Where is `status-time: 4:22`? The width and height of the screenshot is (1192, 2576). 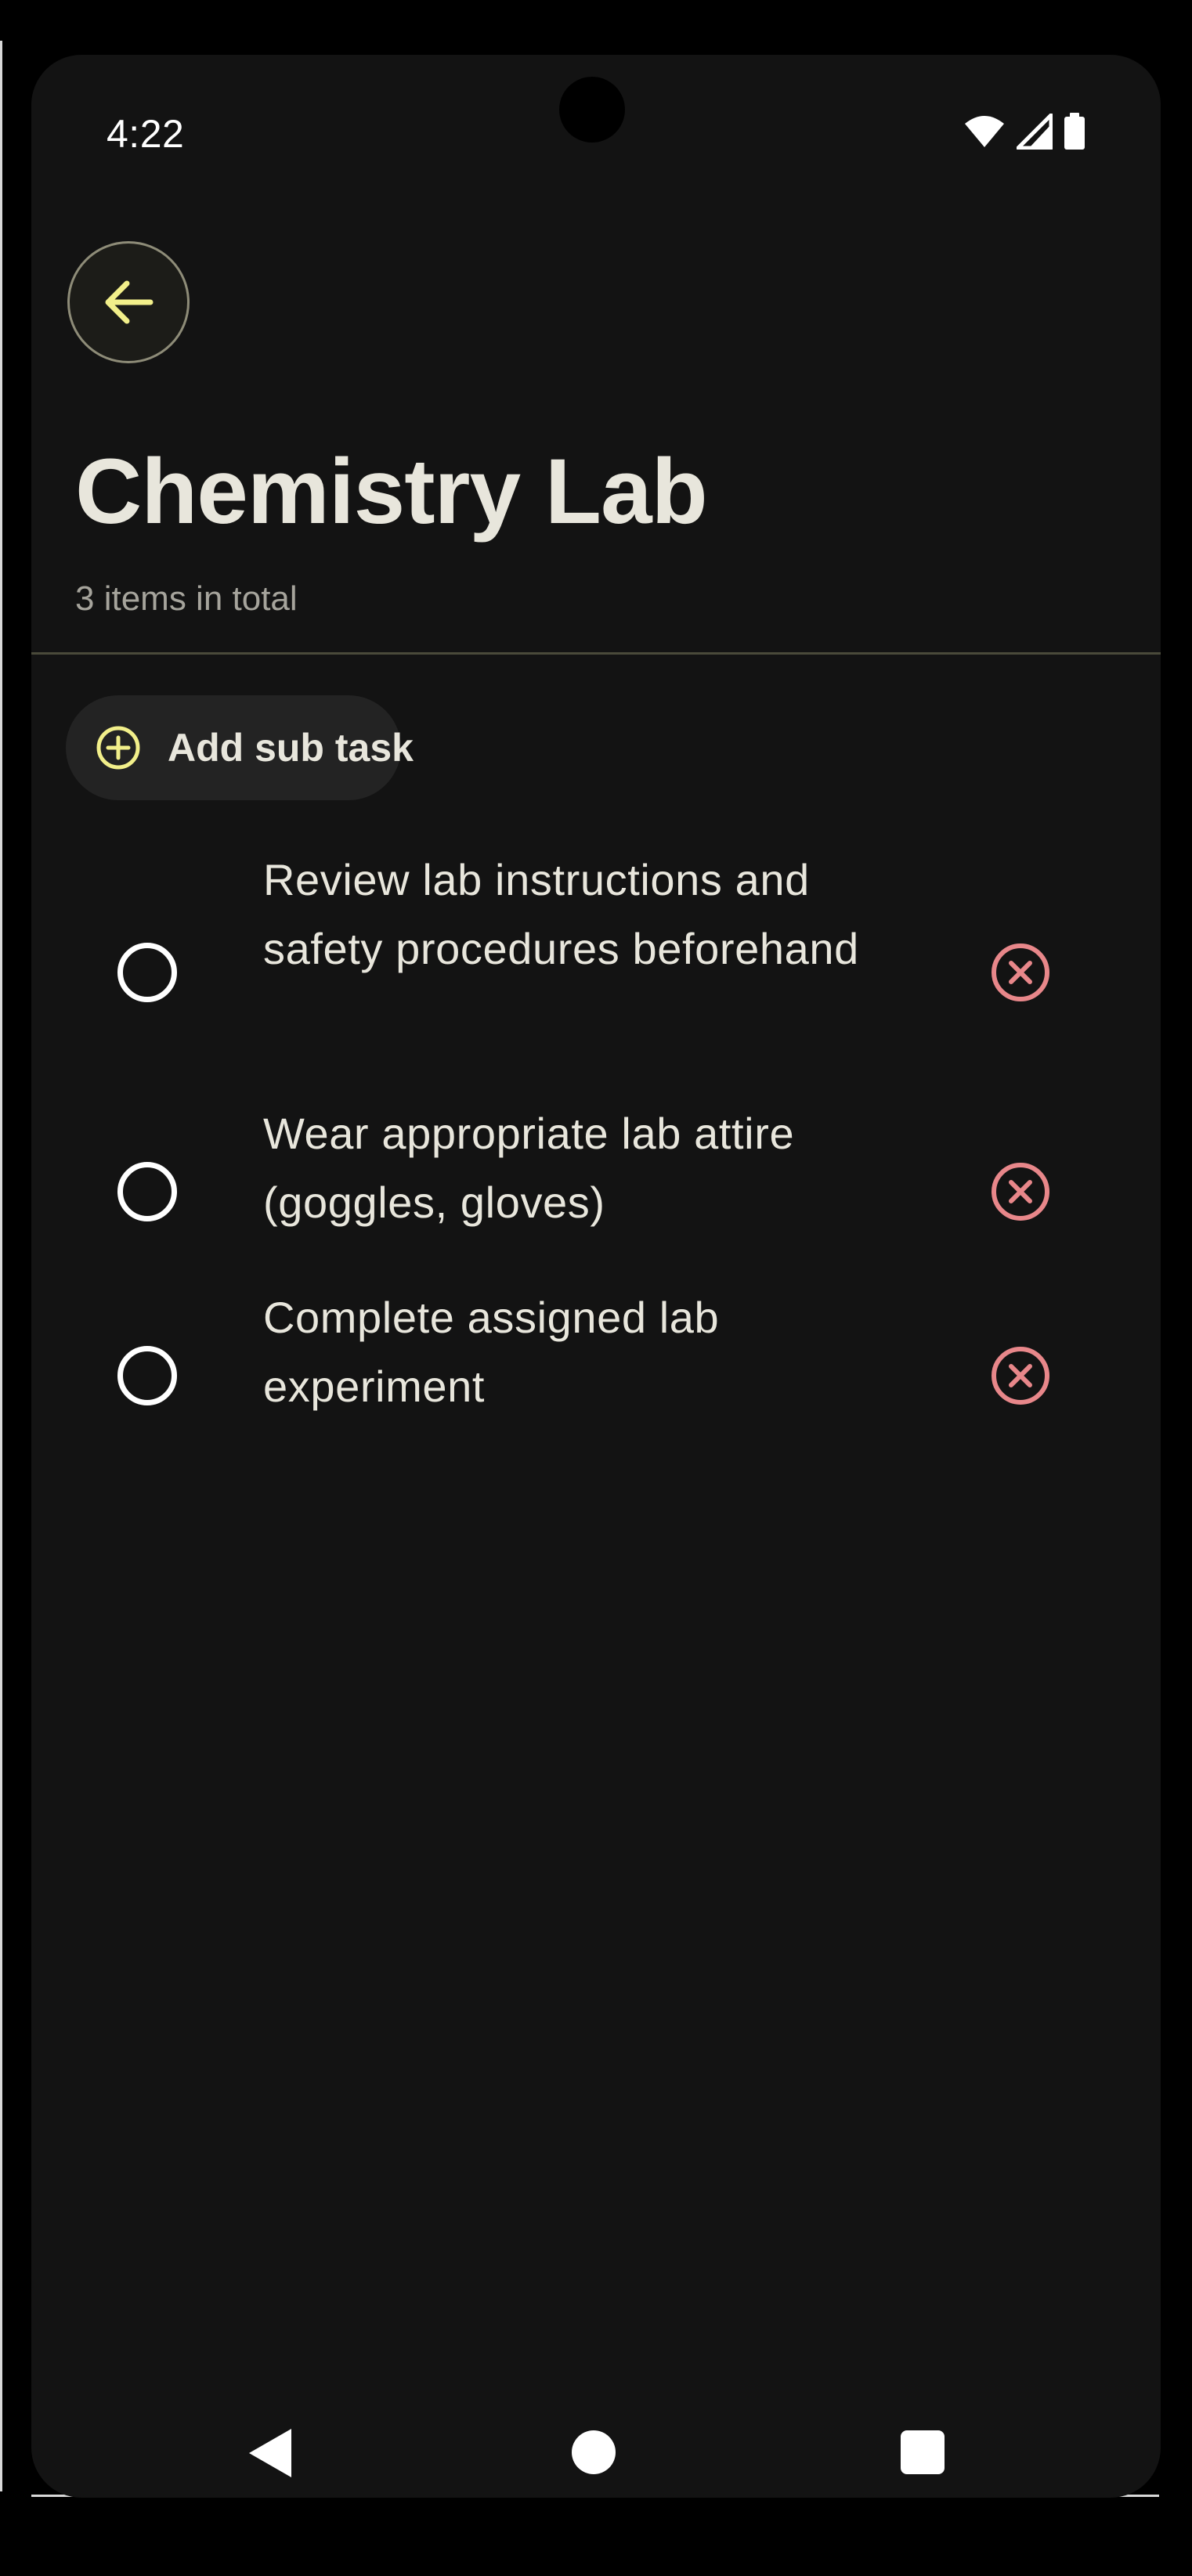 status-time: 4:22 is located at coordinates (146, 134).